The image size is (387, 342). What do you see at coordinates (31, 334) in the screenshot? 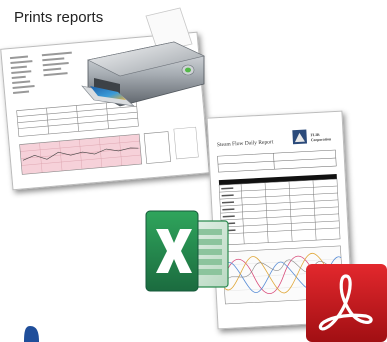
I see `blue-shape-icon` at bounding box center [31, 334].